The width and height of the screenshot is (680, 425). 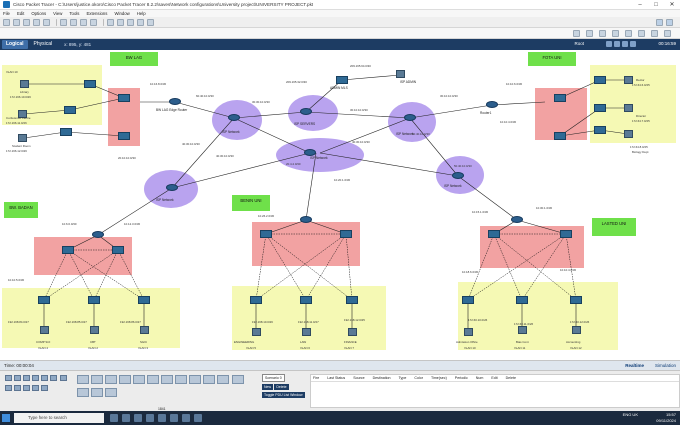 What do you see at coordinates (641, 33) in the screenshot?
I see `shape-icon` at bounding box center [641, 33].